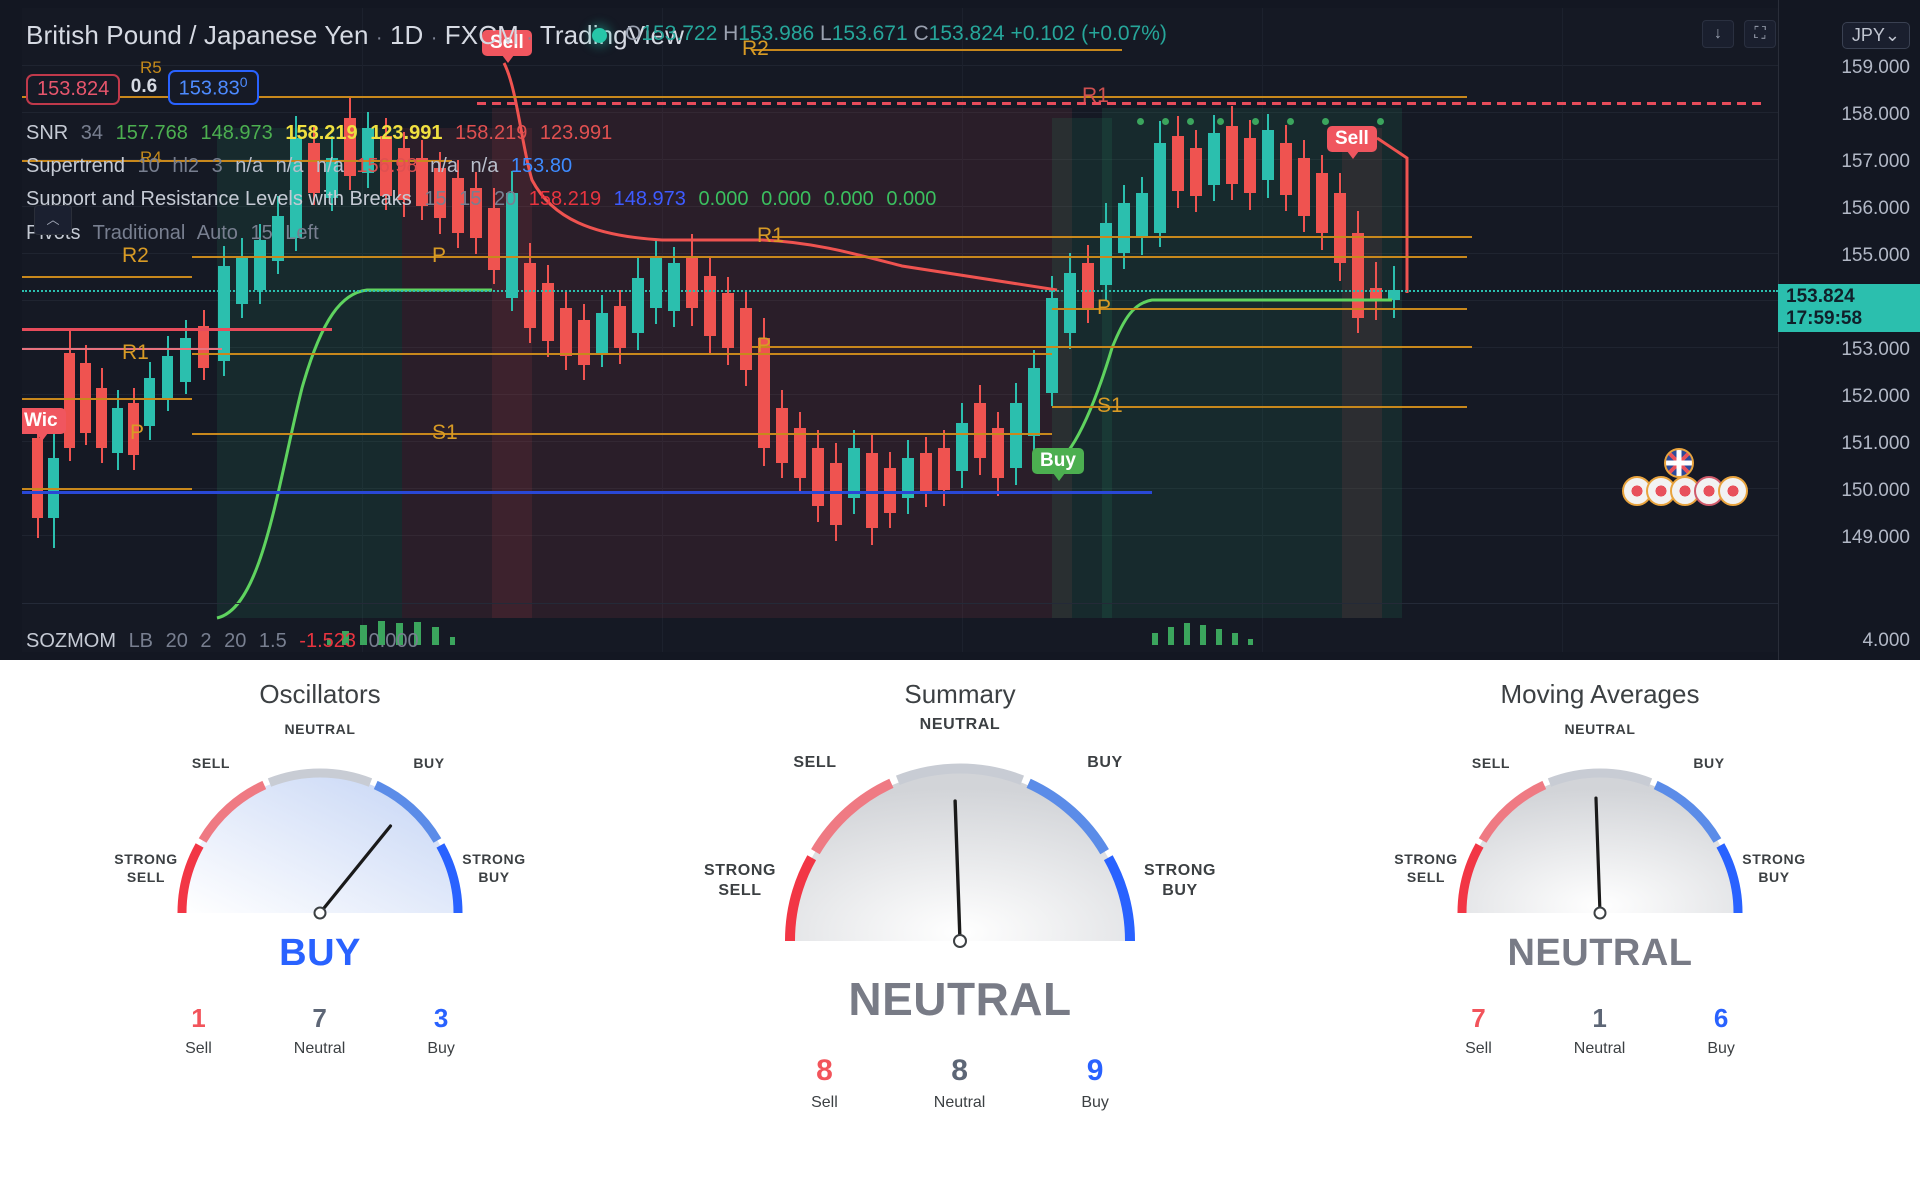 This screenshot has height=1191, width=1920. I want to click on bid-price-value: 153.824, so click(73, 88).